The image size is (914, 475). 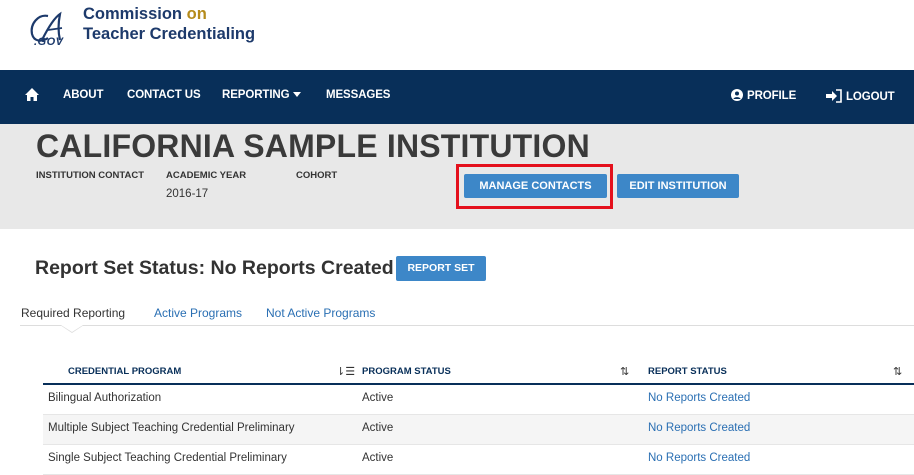 I want to click on nav-profile: PROFILE, so click(x=763, y=95).